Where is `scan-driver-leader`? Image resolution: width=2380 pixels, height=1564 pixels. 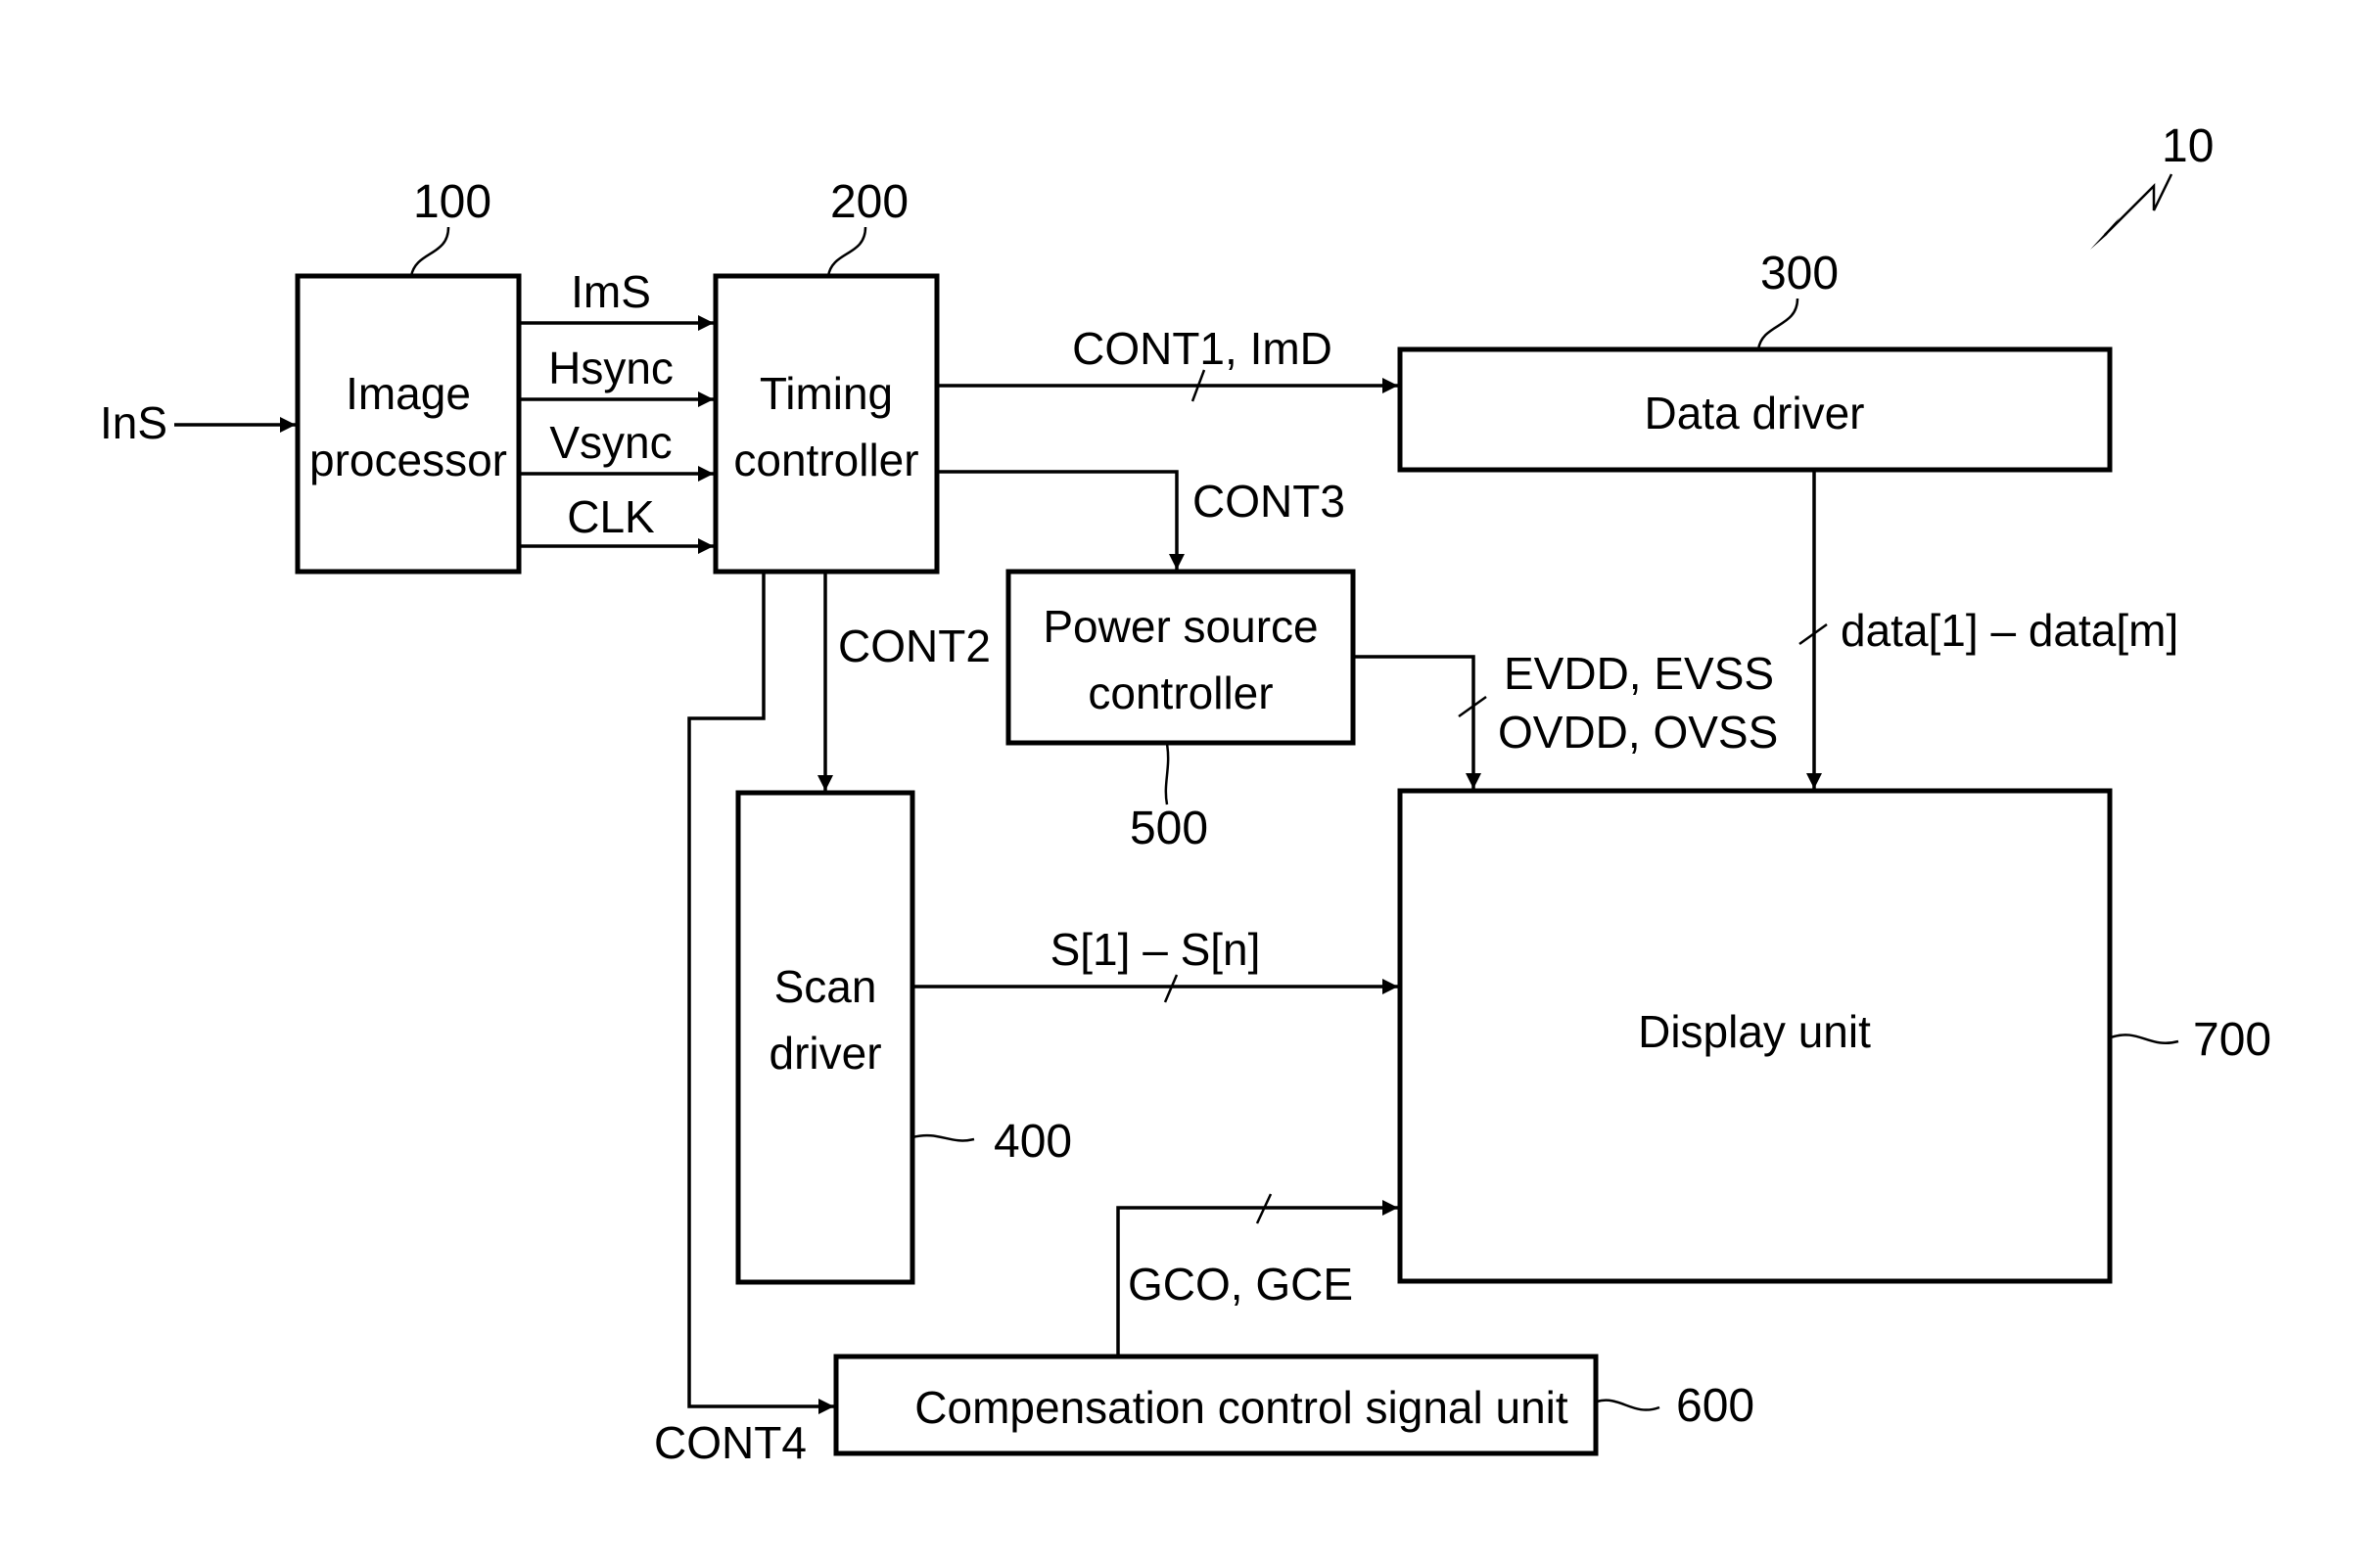
scan-driver-leader is located at coordinates (943, 1137).